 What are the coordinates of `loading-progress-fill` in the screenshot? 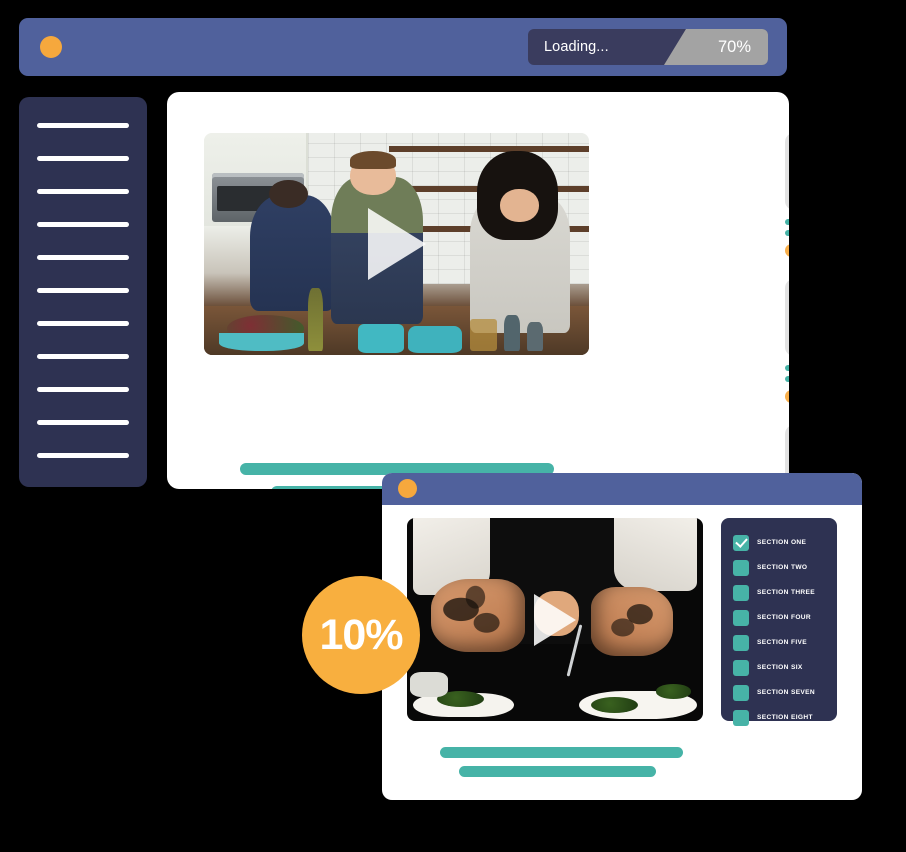 It's located at (716, 47).